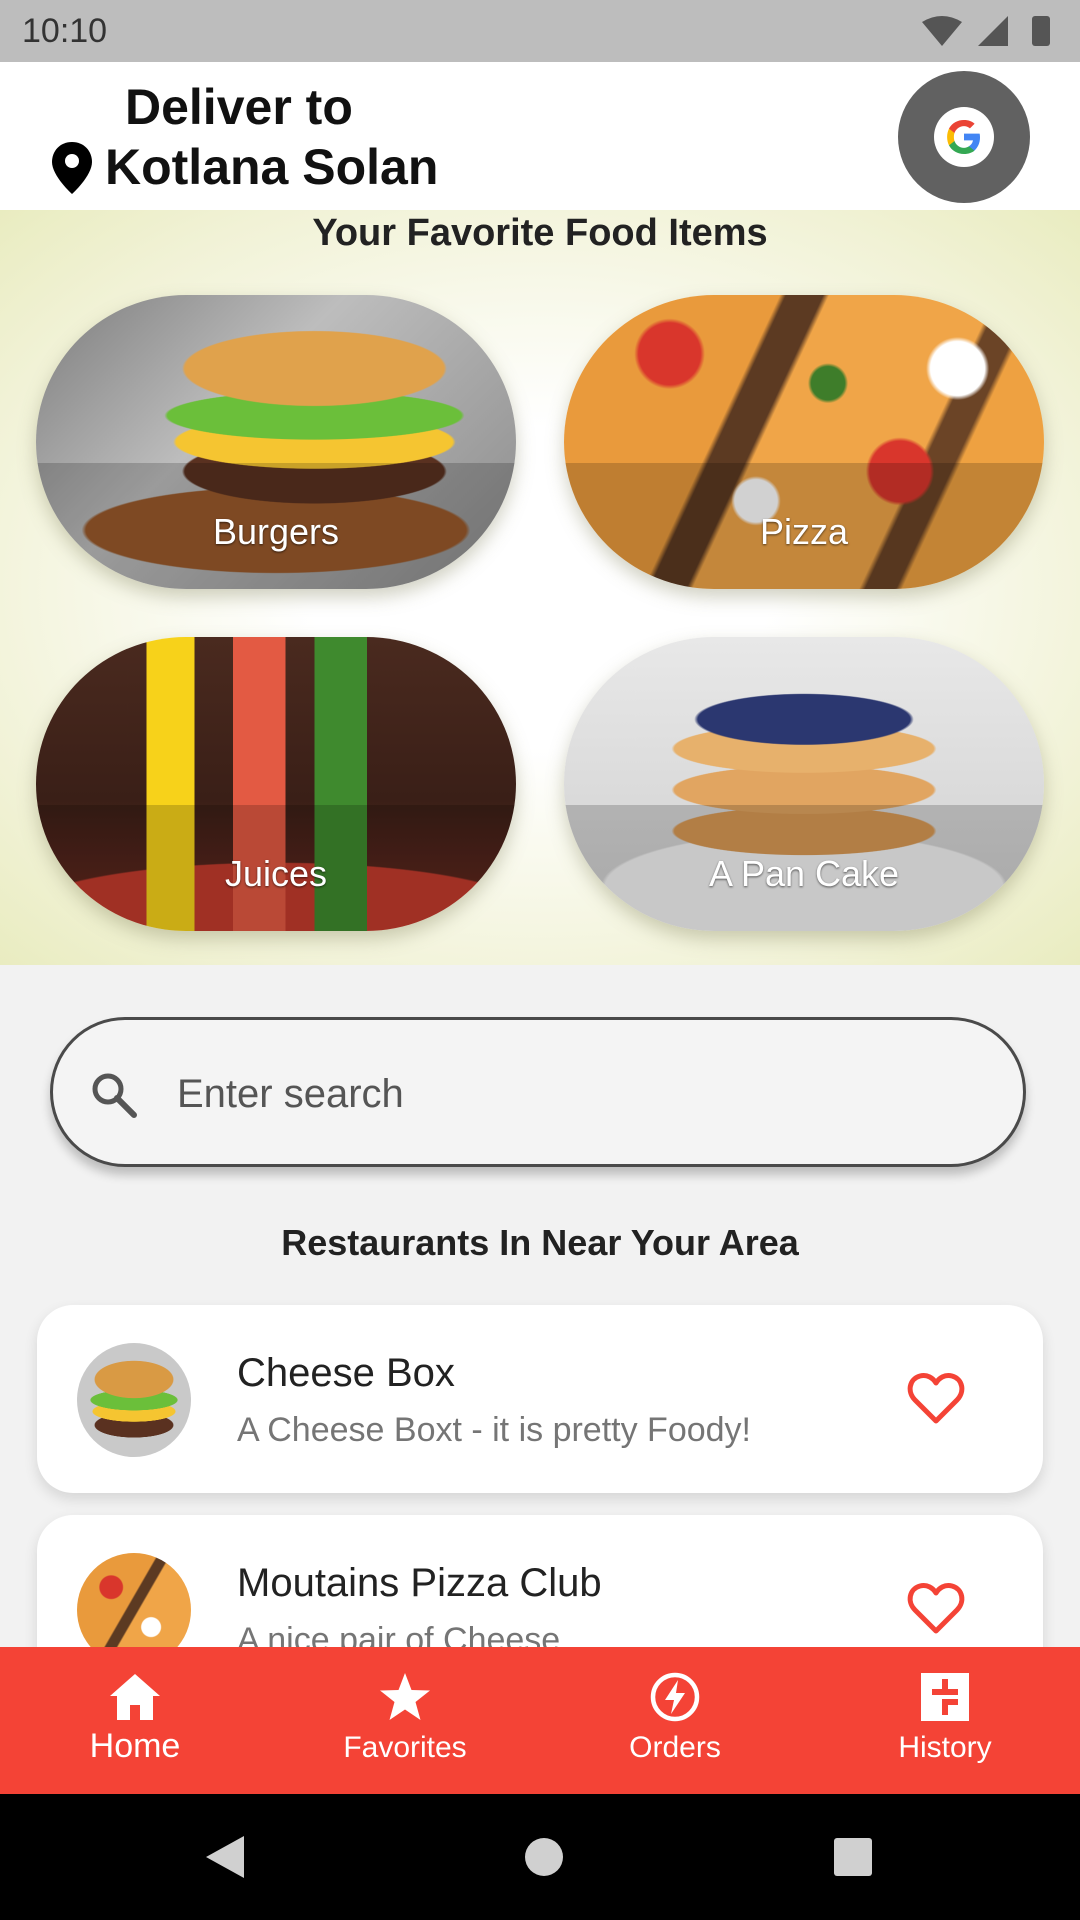  What do you see at coordinates (540, 233) in the screenshot?
I see `favorite-food-title: Your Favorite Food Items` at bounding box center [540, 233].